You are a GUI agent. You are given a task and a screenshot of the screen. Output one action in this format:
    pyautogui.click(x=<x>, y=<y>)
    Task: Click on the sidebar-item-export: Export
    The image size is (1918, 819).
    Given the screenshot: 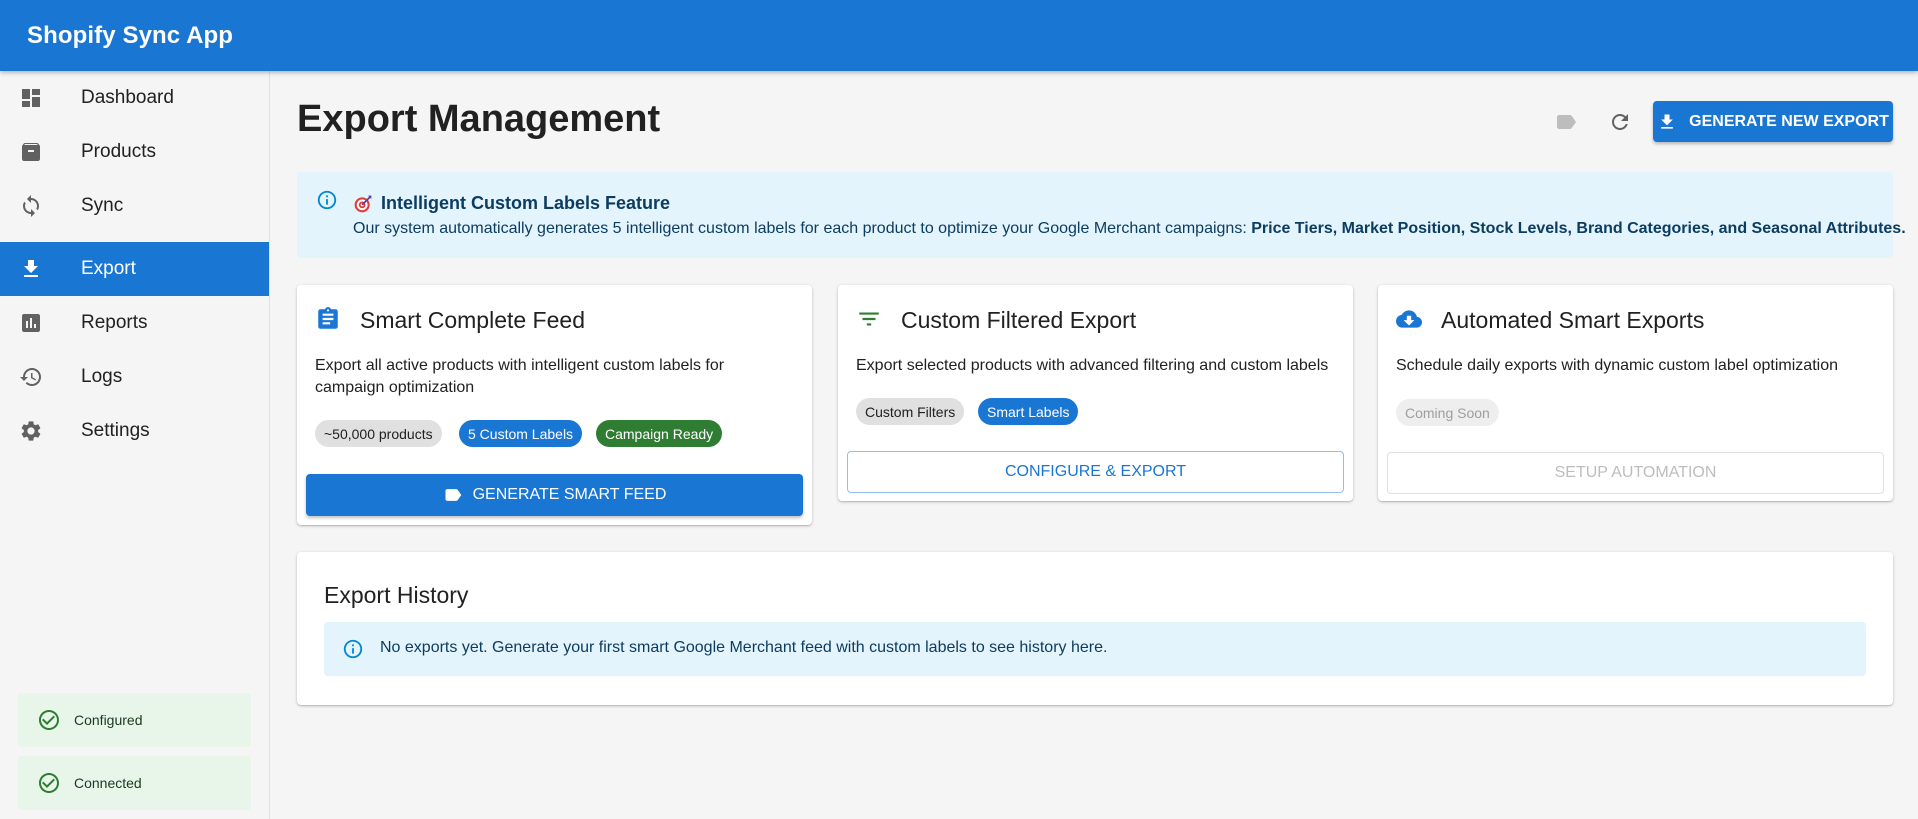 What is the action you would take?
    pyautogui.click(x=134, y=269)
    